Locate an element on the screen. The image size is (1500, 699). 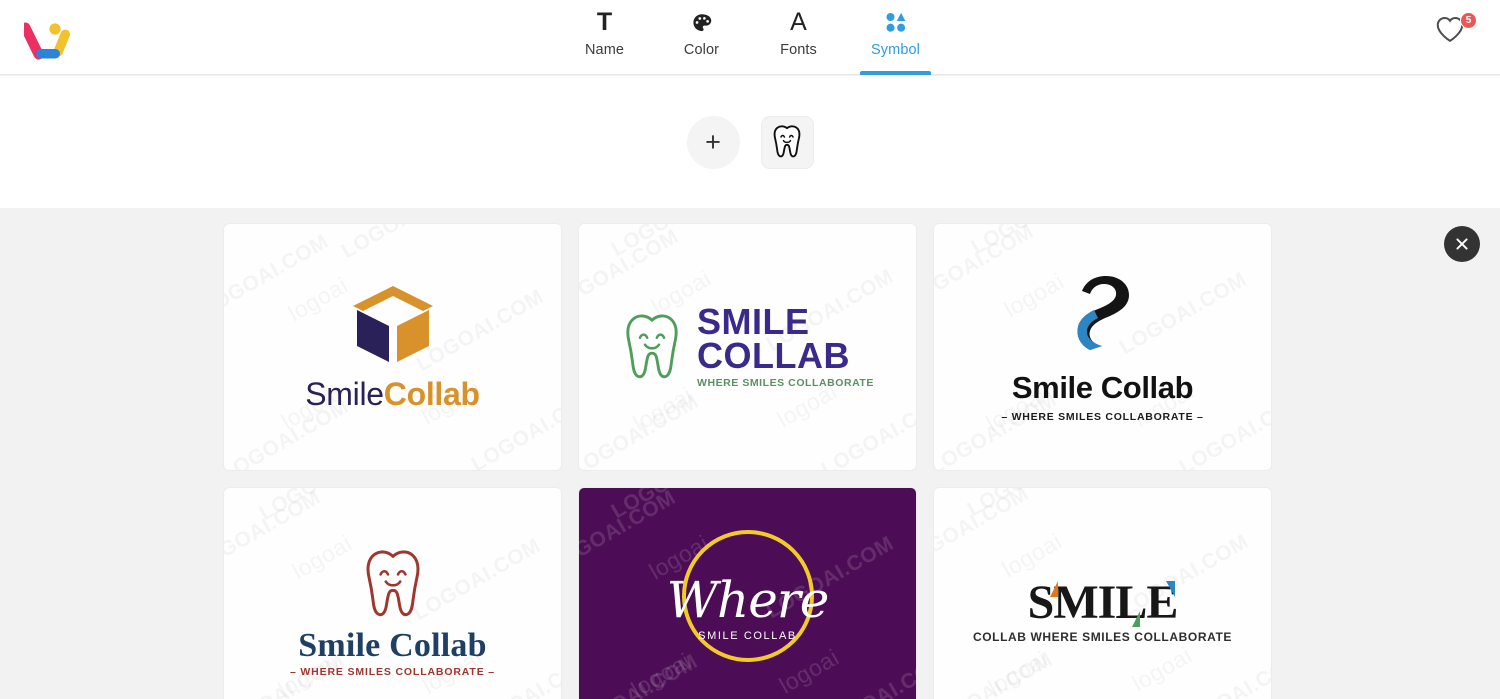
logo-name: Where is located at coordinates (748, 599).